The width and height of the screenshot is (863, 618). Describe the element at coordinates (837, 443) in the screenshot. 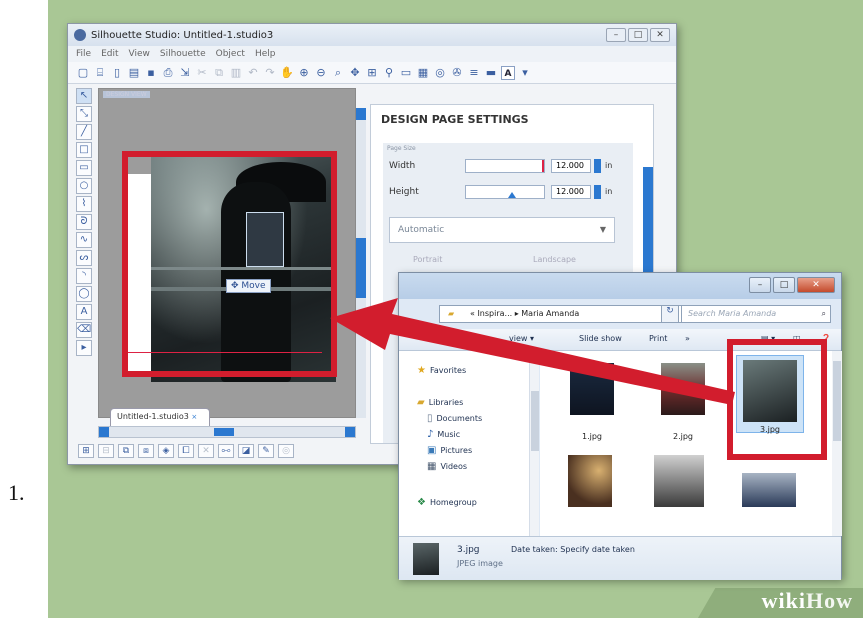

I see `file-list-scrollbar` at that location.